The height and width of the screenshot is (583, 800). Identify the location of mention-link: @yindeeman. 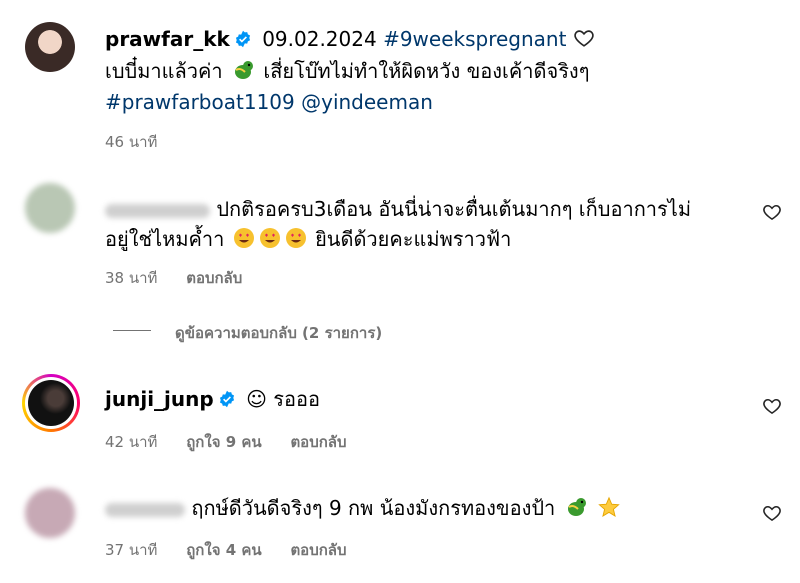
(367, 102).